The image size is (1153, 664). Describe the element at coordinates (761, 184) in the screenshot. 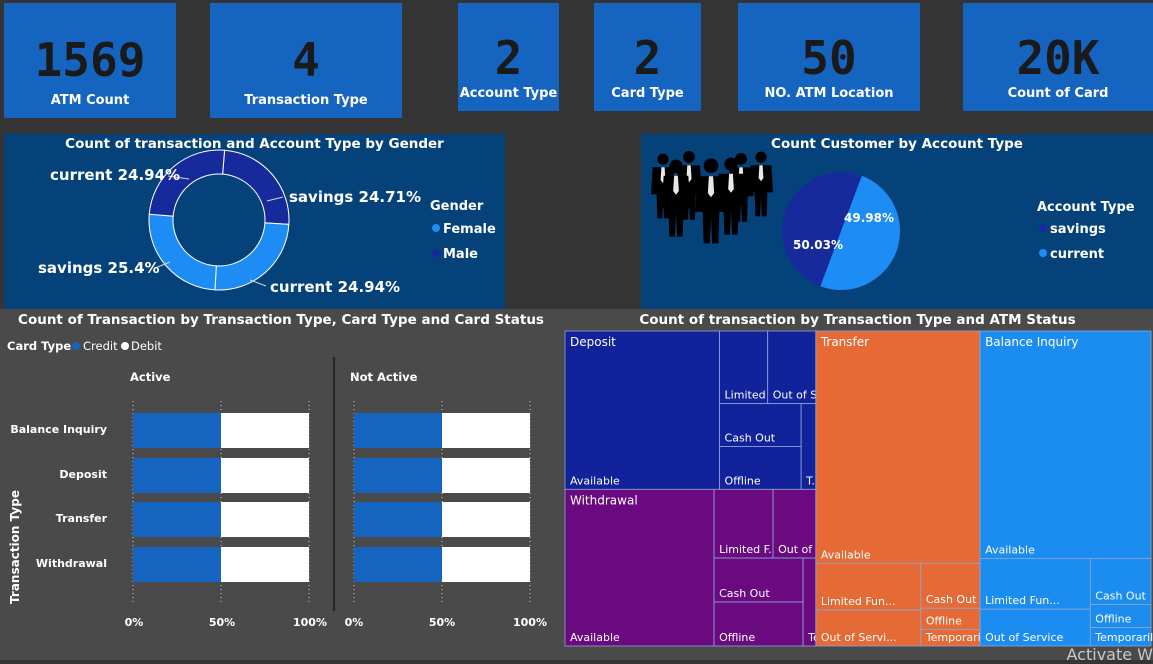

I see `person-figure` at that location.